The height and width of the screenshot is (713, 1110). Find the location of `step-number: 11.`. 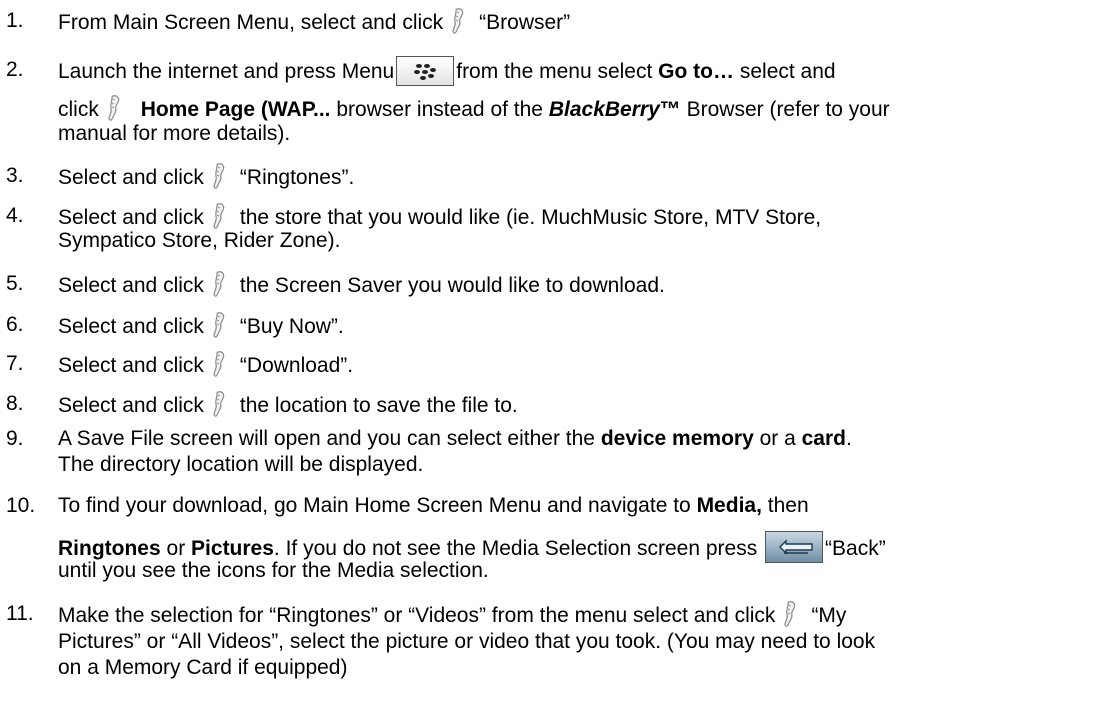

step-number: 11. is located at coordinates (20, 613).